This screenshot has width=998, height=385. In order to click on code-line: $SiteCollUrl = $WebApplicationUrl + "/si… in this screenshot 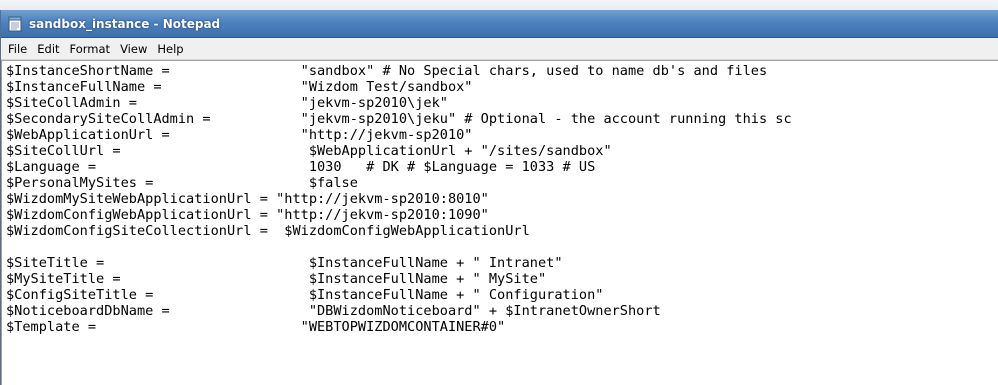, I will do `click(309, 151)`.